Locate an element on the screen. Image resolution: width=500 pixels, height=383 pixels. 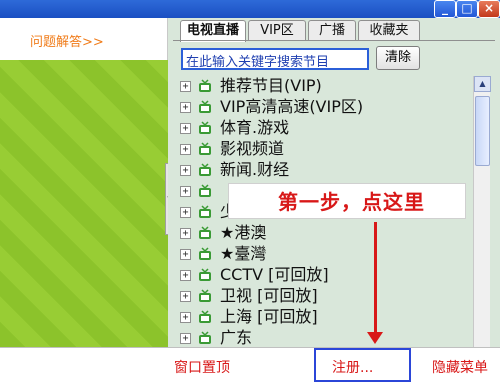
tree-scrollbar: ▲ ▼ is located at coordinates (482, 221).